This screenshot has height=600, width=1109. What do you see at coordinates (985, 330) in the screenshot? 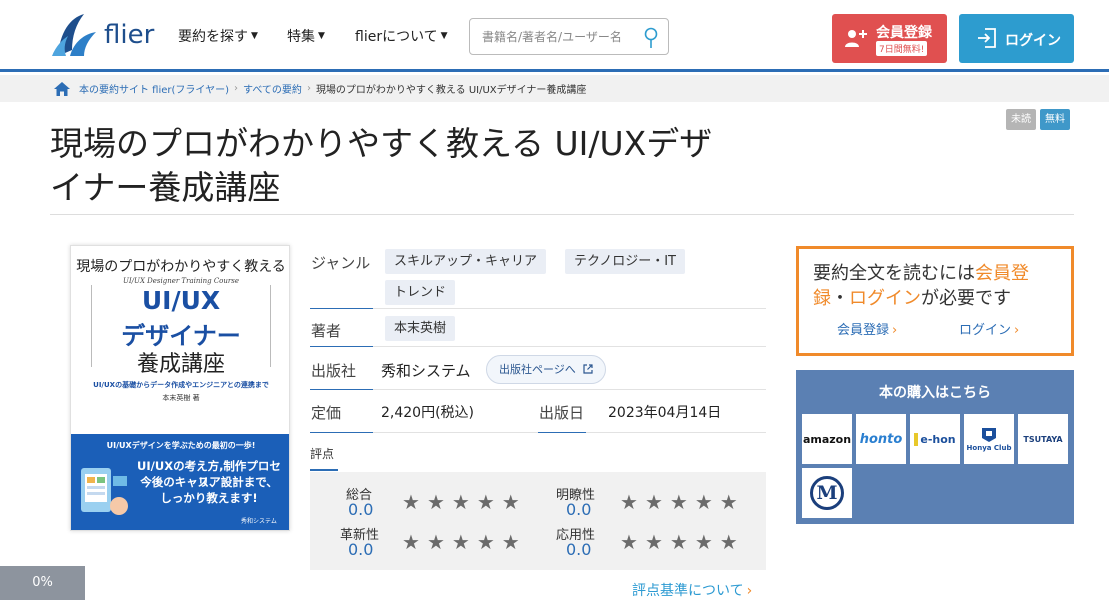
I see `prompt-login-label: ログイン` at bounding box center [985, 330].